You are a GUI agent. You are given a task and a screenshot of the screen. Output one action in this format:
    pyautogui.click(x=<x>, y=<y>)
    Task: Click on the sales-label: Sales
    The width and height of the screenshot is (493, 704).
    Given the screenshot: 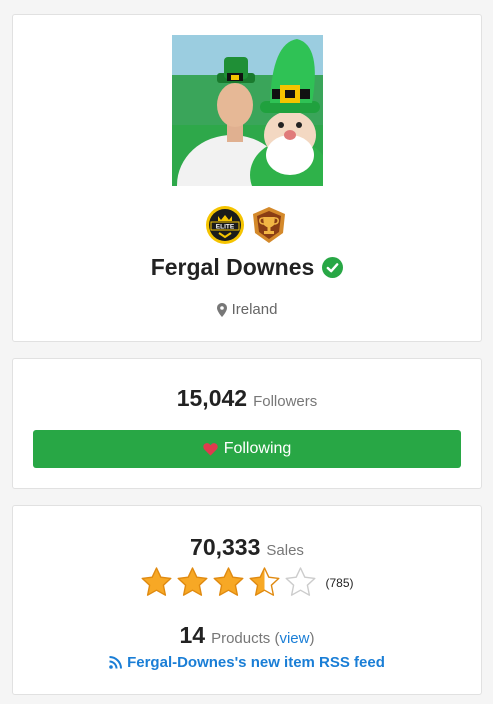 What is the action you would take?
    pyautogui.click(x=285, y=550)
    